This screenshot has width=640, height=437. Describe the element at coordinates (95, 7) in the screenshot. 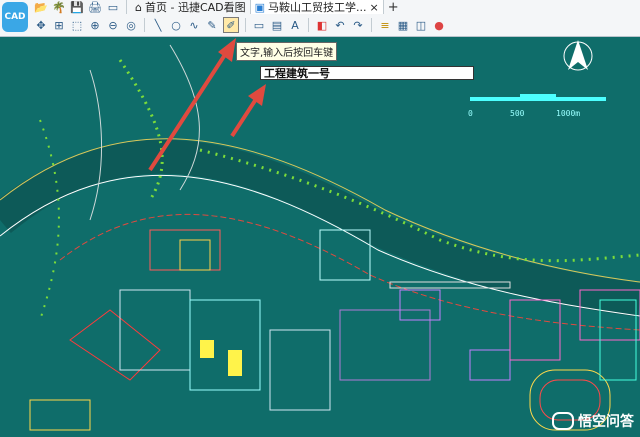

I see `print-icon: 🖨` at that location.